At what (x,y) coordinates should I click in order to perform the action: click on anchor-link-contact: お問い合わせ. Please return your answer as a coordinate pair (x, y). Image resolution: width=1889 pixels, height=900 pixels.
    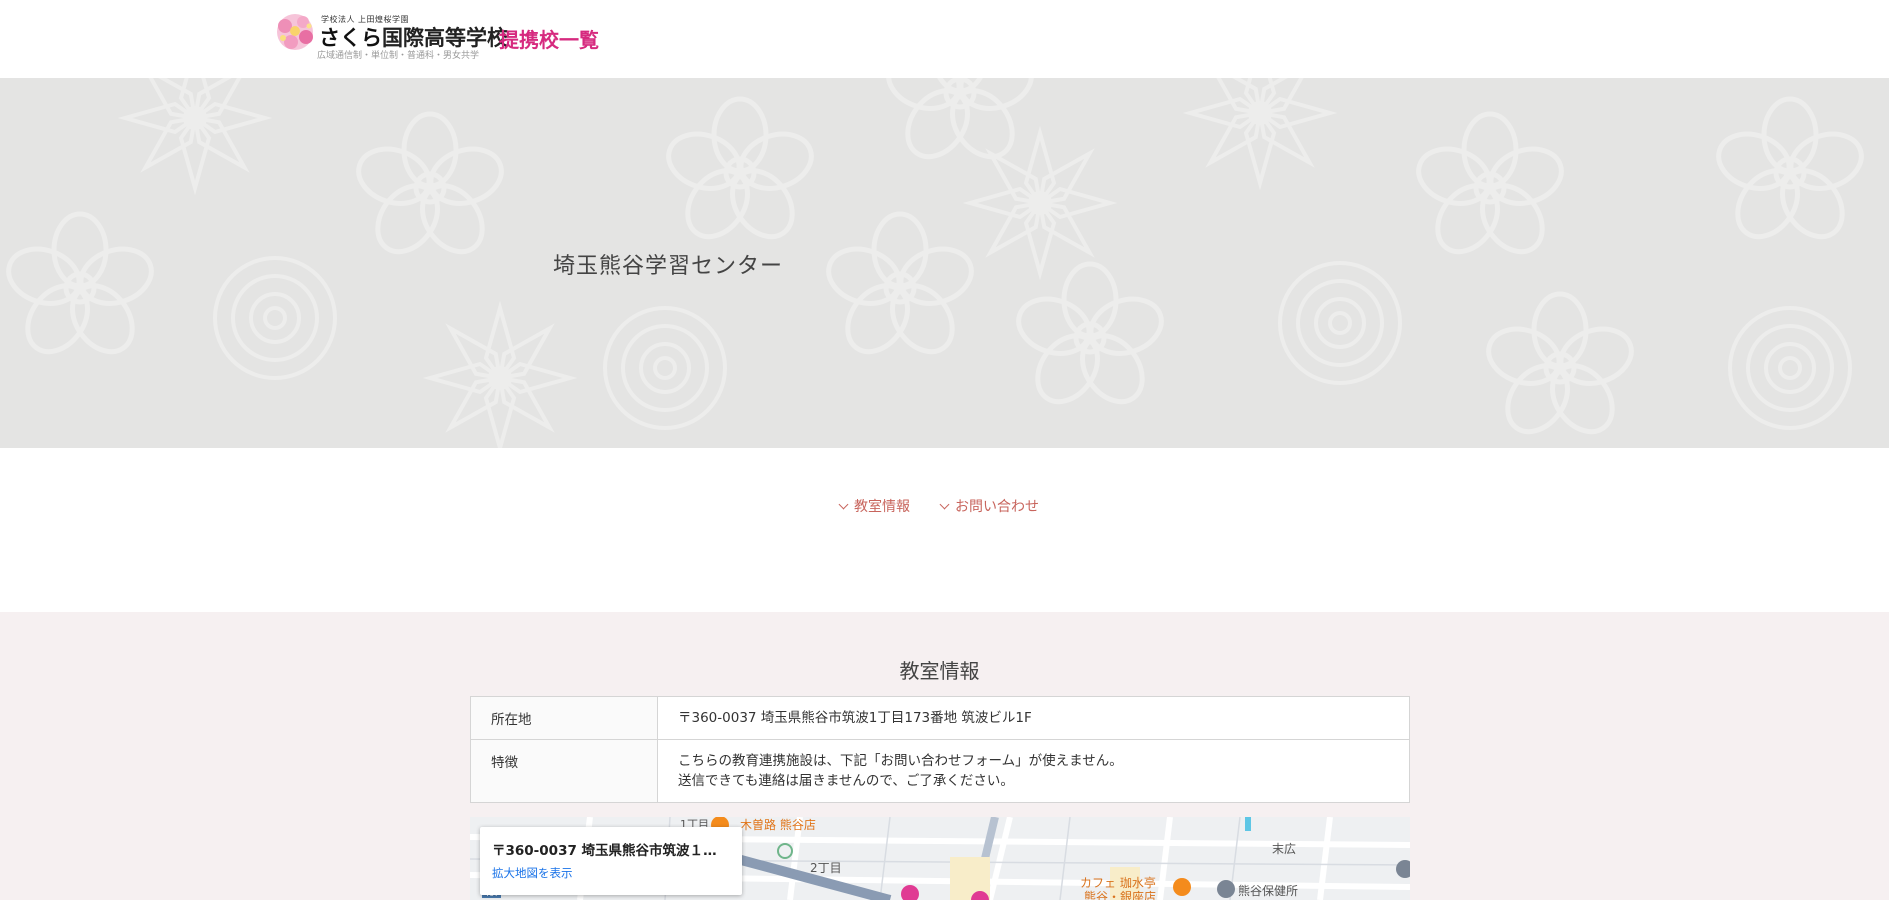
    Looking at the image, I should click on (989, 506).